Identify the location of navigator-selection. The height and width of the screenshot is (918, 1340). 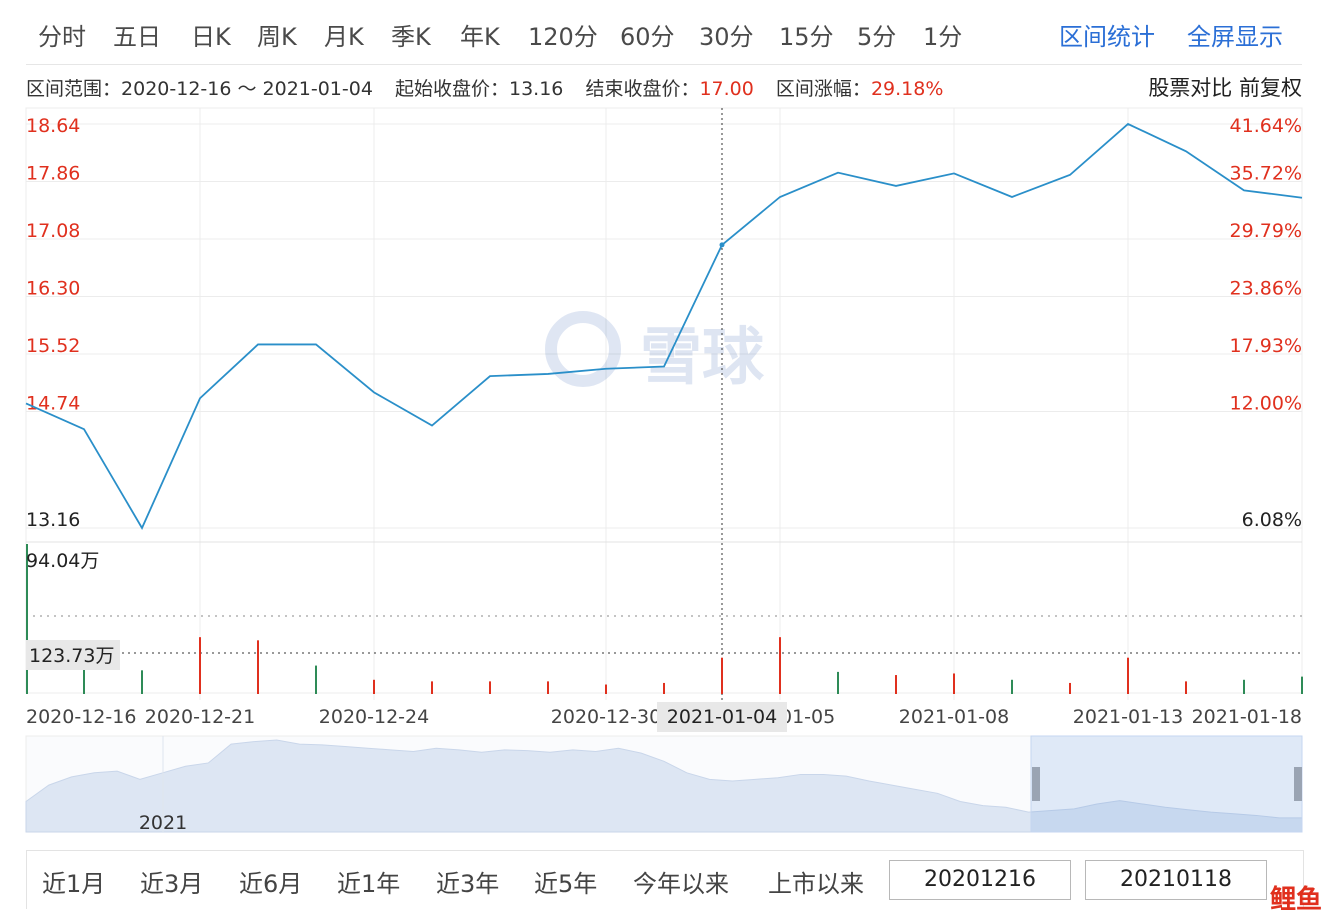
(1166, 784).